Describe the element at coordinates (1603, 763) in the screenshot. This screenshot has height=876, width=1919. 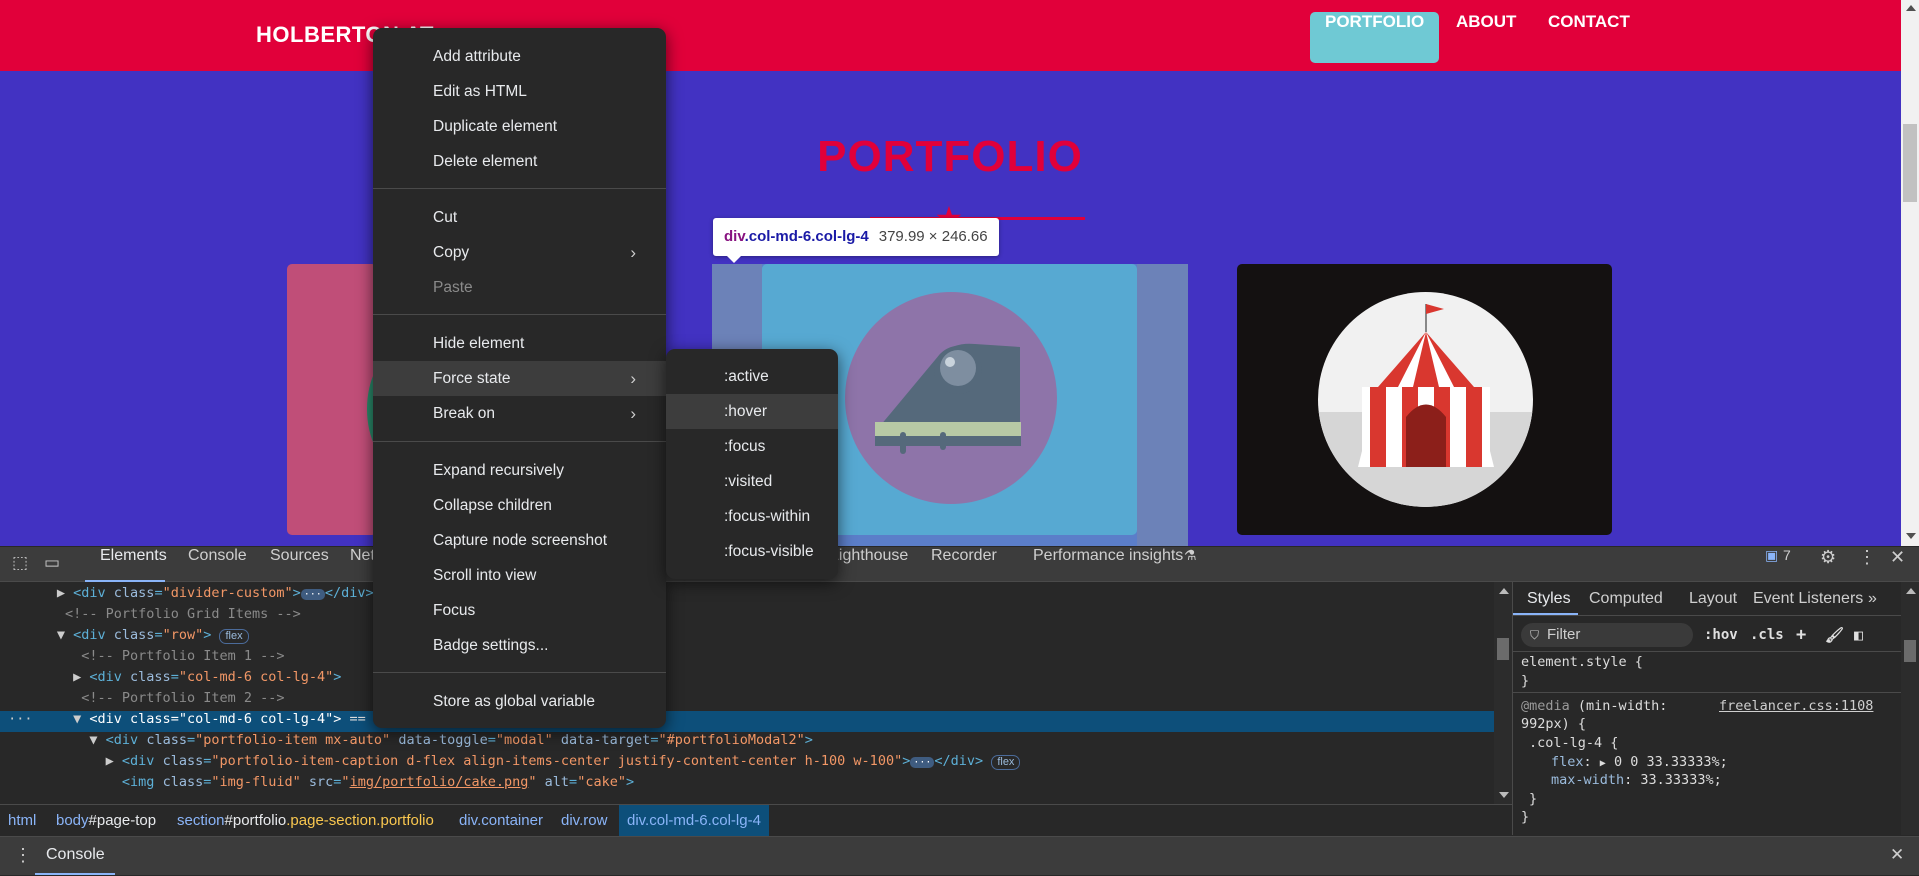
I see `expand-triangle-icon: ▶` at that location.